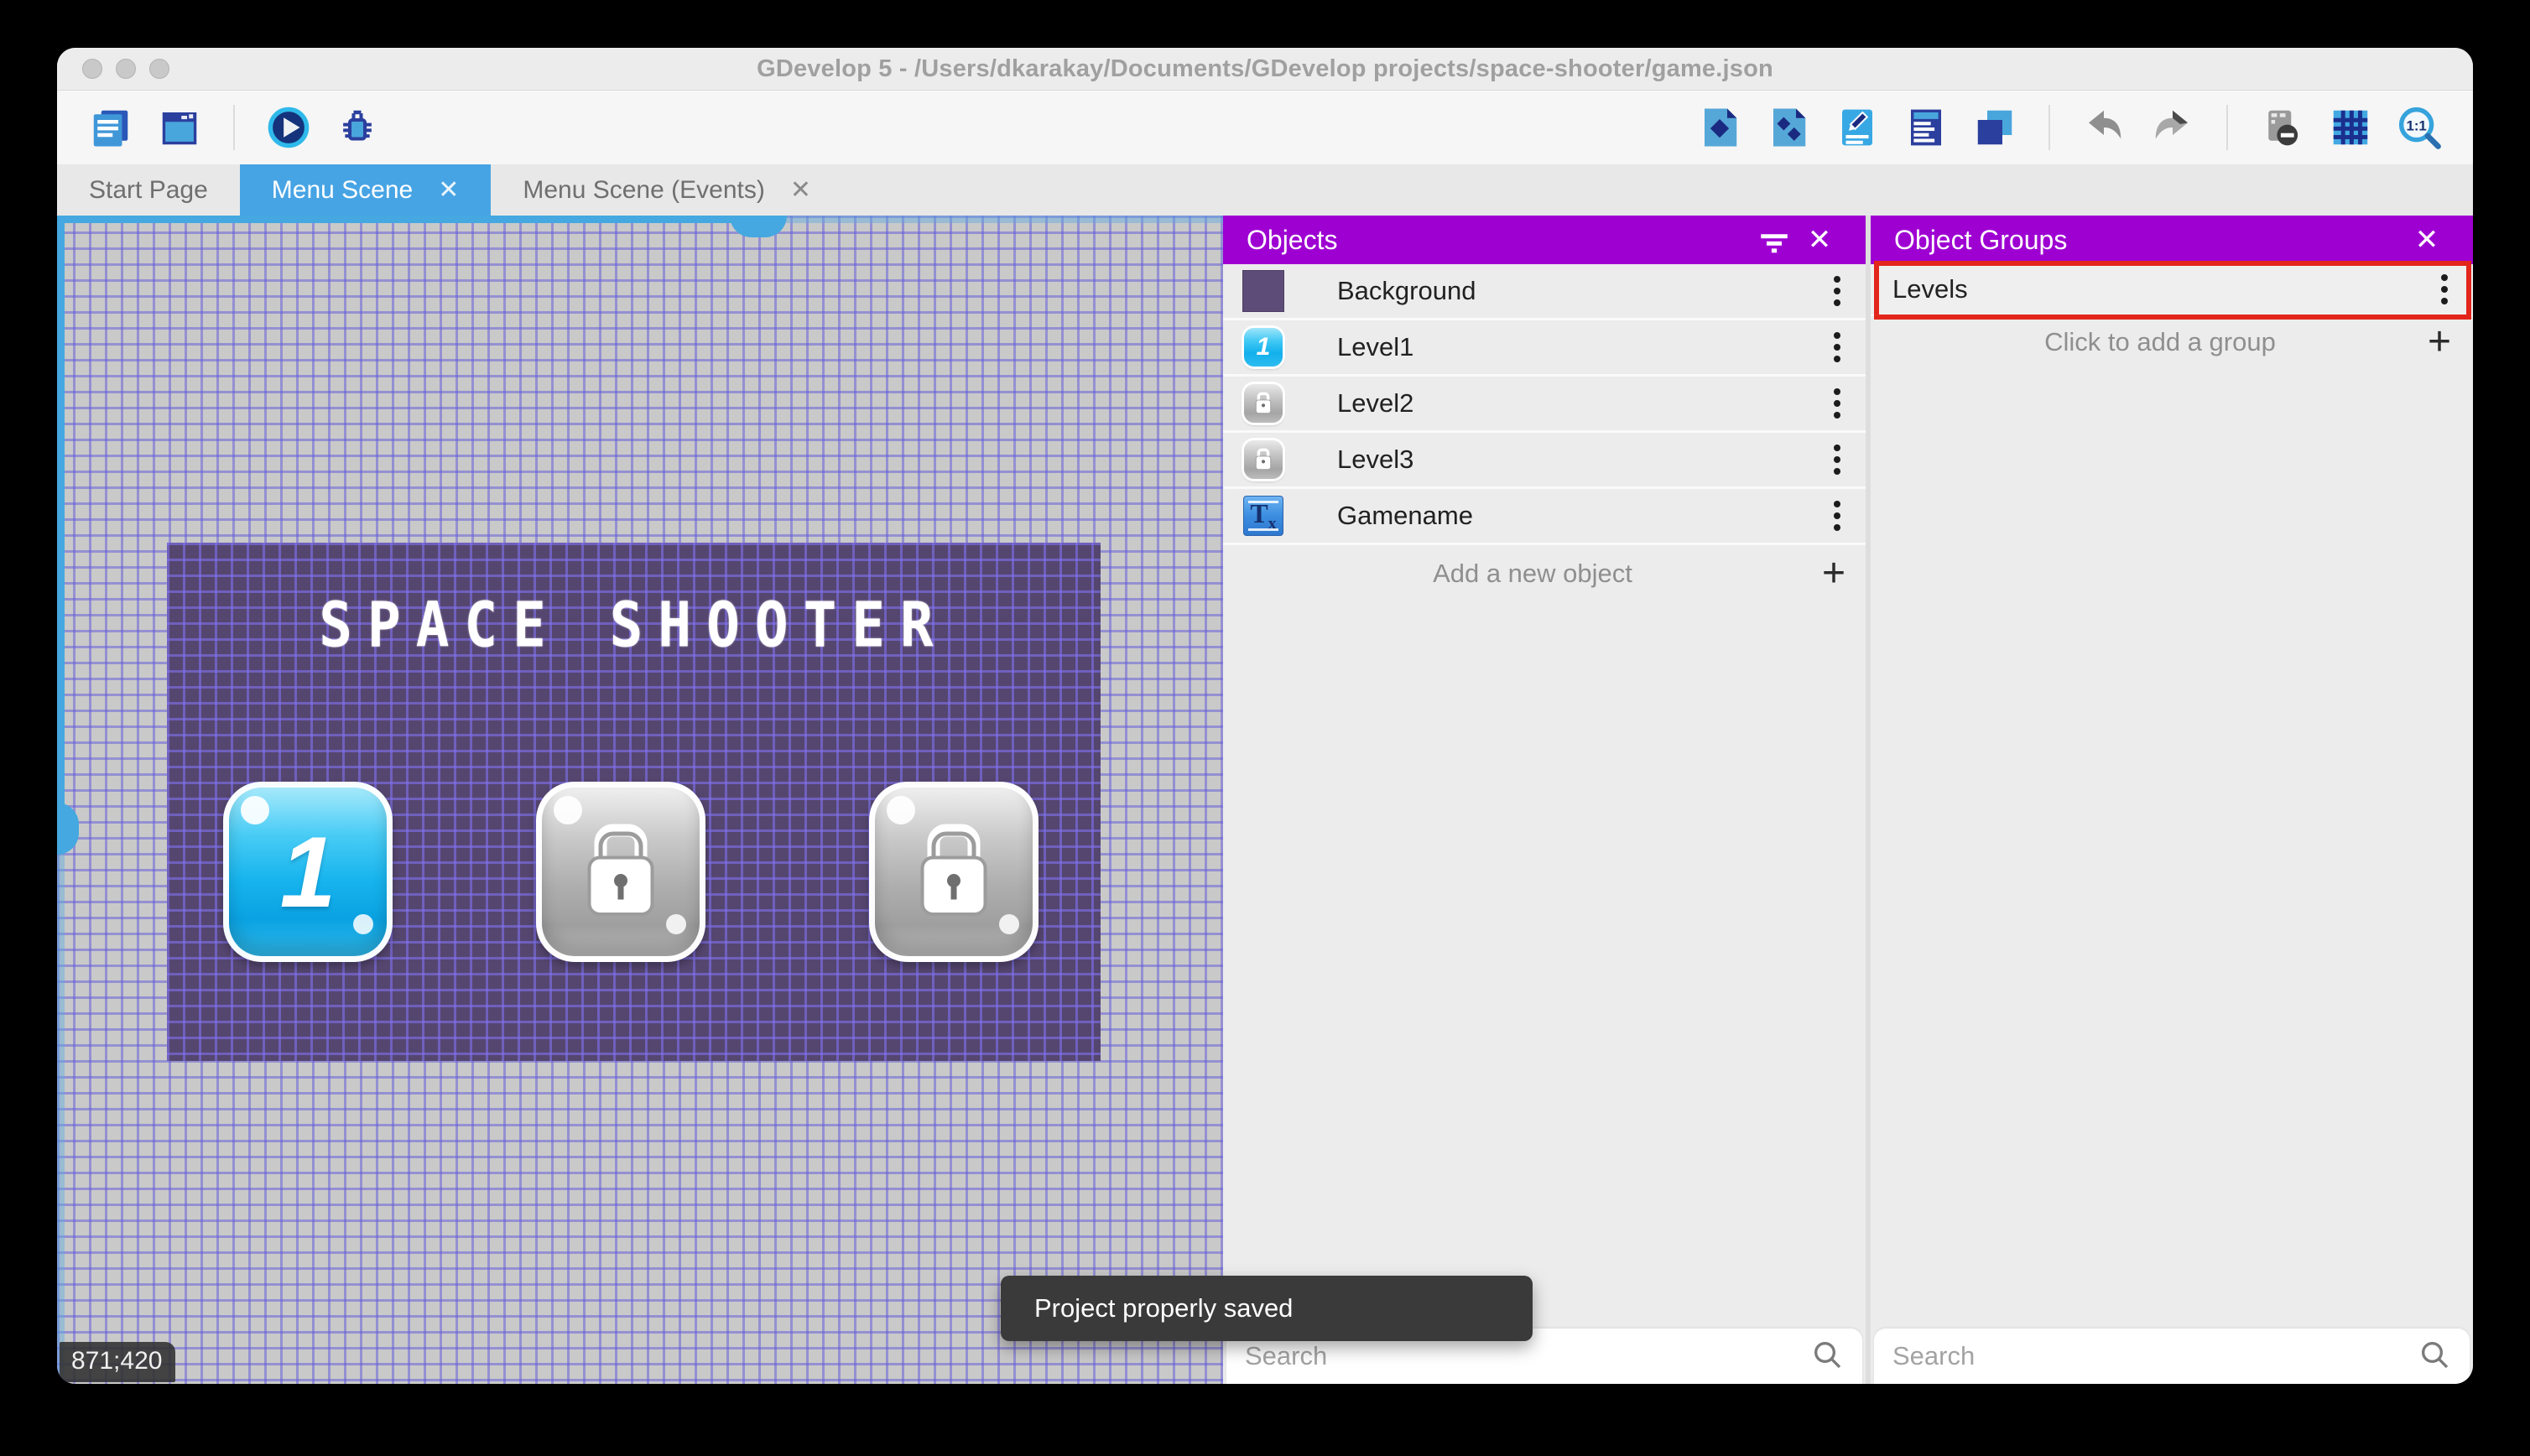 Image resolution: width=2530 pixels, height=1456 pixels. I want to click on vertical-scrollbar-thumb, so click(61, 522).